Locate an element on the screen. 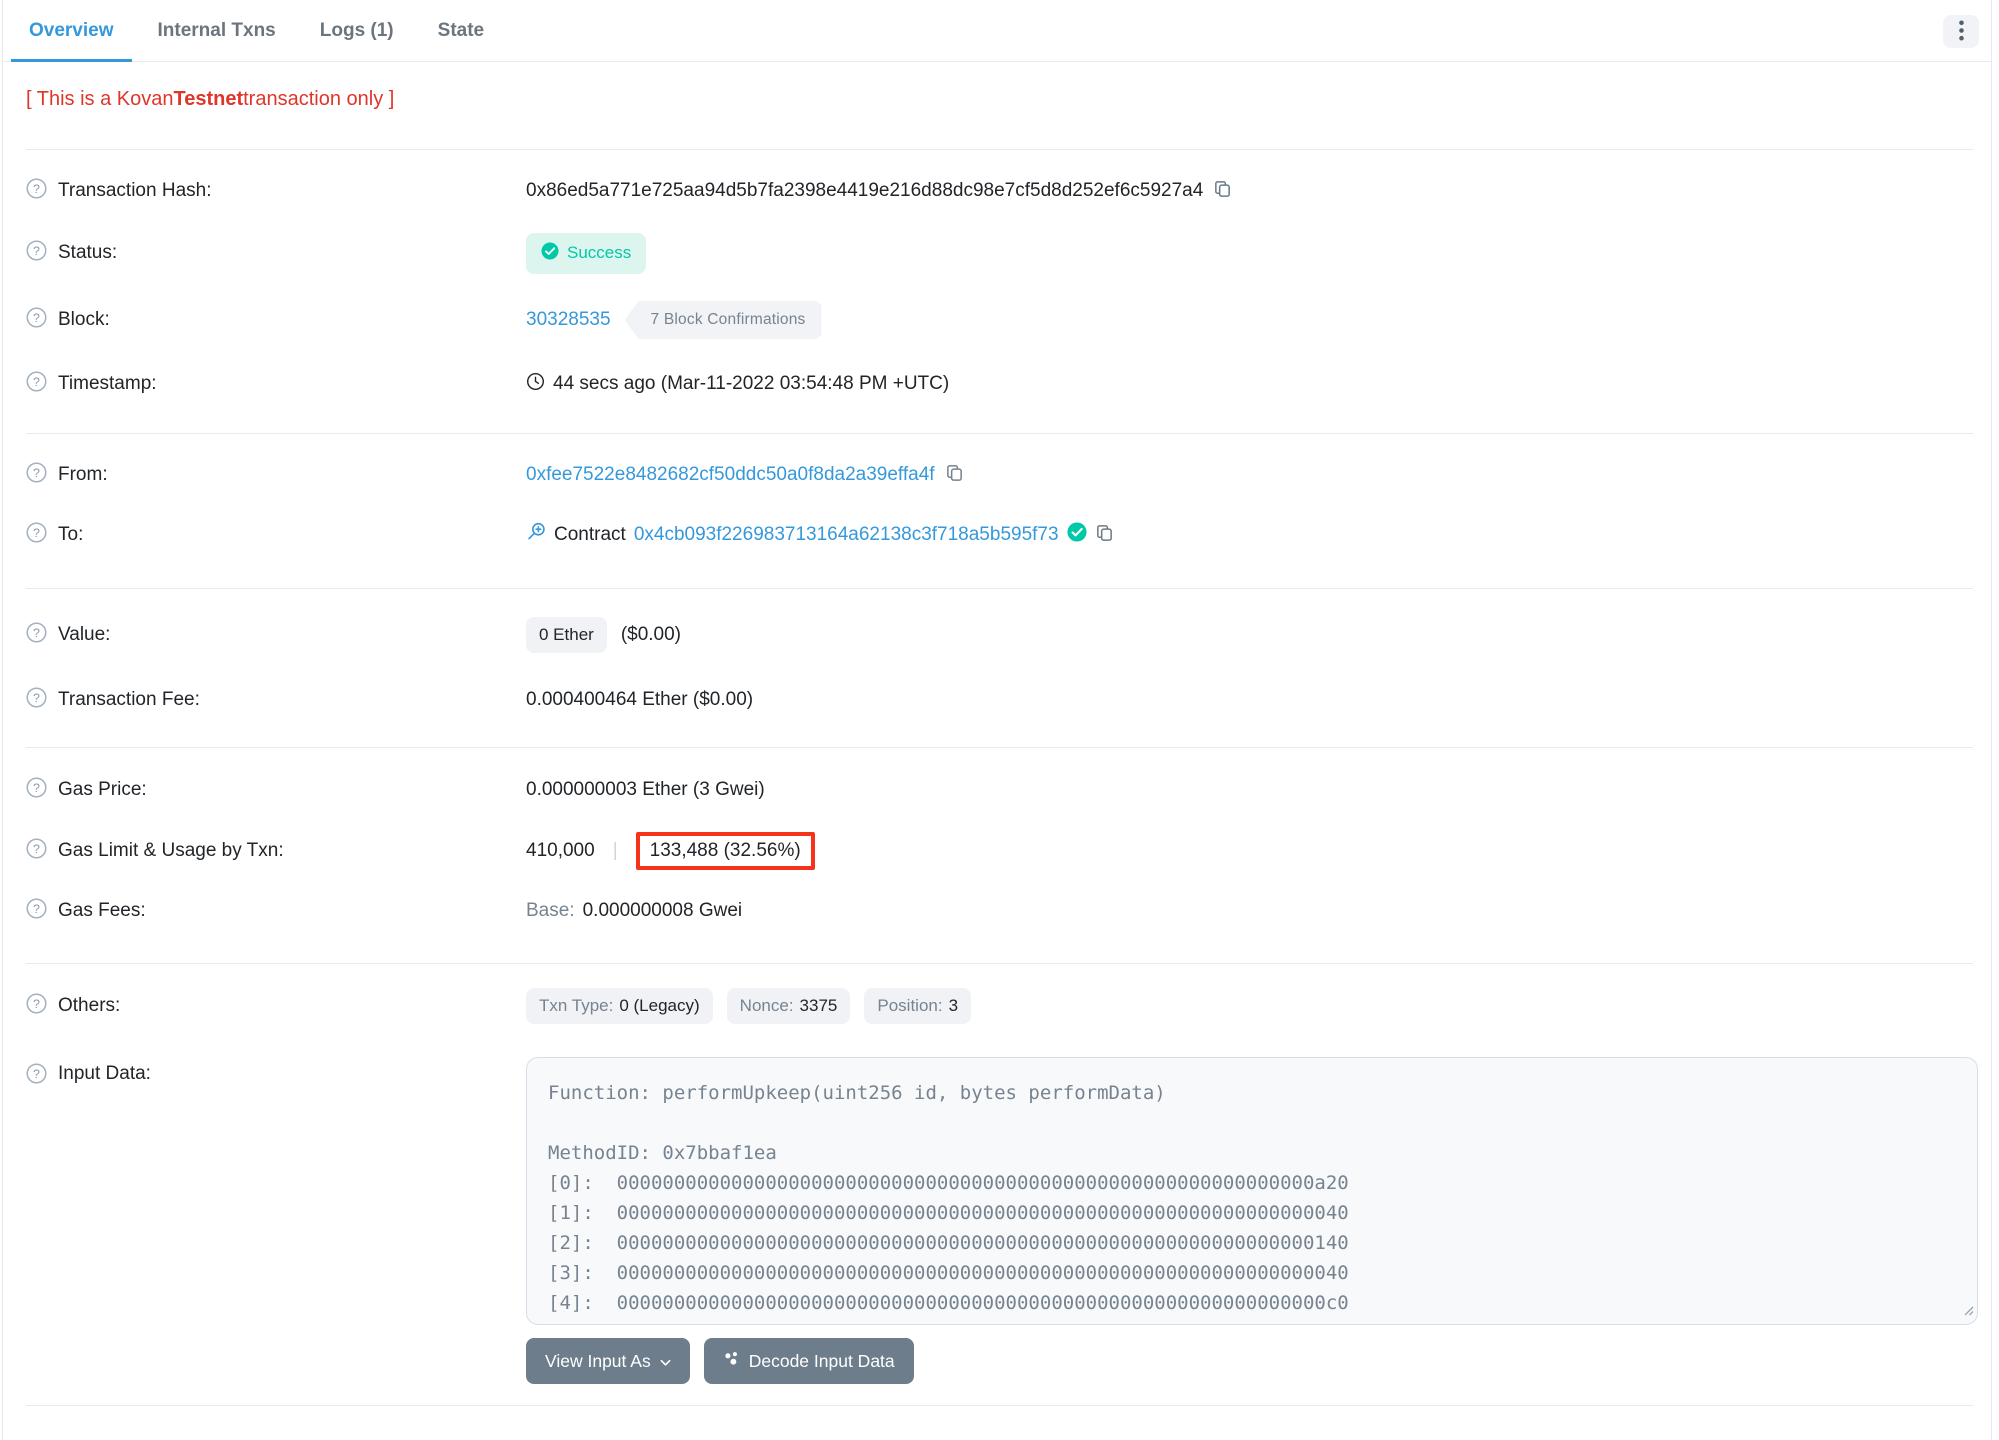 The image size is (1999, 1440). gas-fees-base-value: 0.000000008 Gwei is located at coordinates (662, 910).